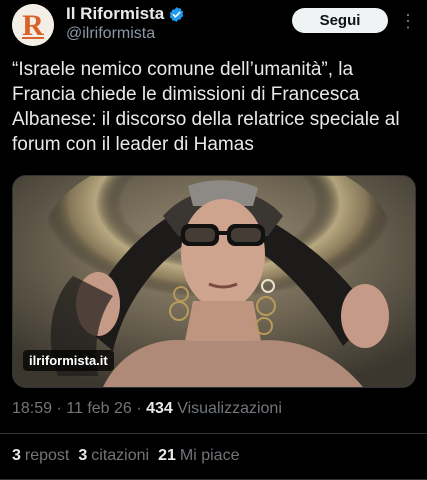  Describe the element at coordinates (47, 455) in the screenshot. I see `reposts-label: repost` at that location.